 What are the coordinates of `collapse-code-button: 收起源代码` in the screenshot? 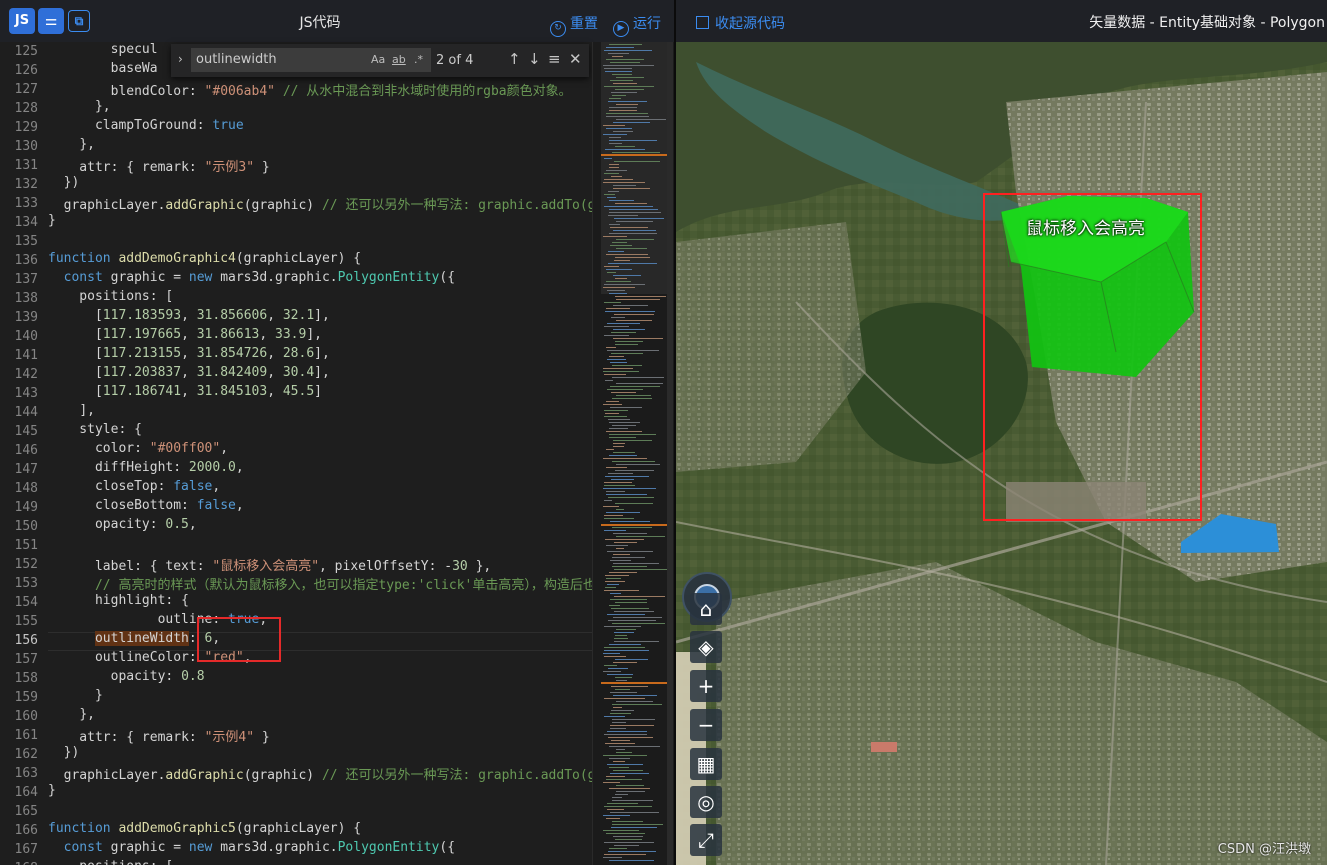 It's located at (740, 23).